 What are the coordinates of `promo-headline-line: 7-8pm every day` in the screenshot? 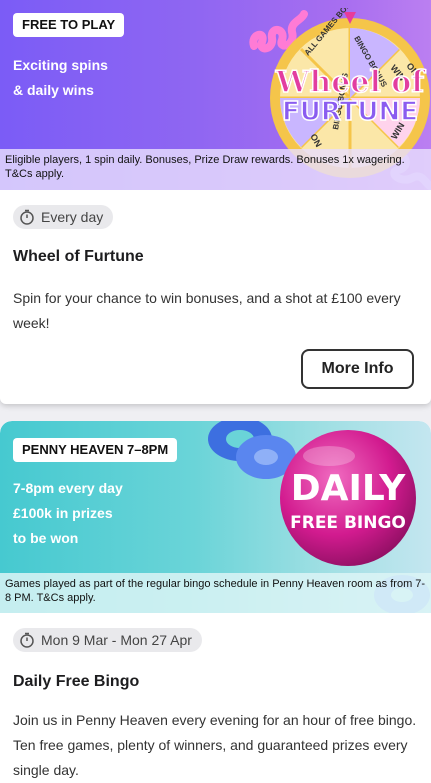 It's located at (68, 488).